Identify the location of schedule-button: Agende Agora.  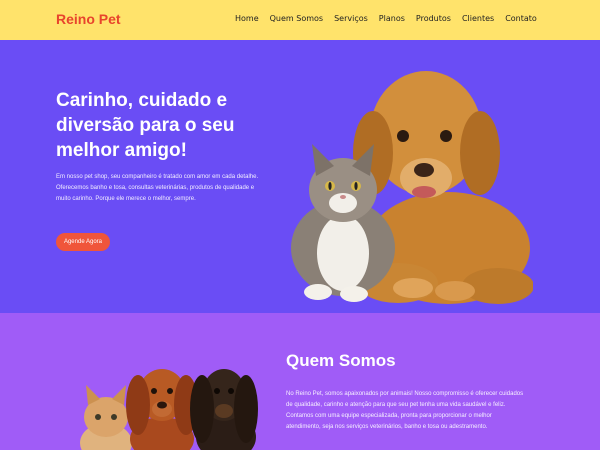
(83, 242).